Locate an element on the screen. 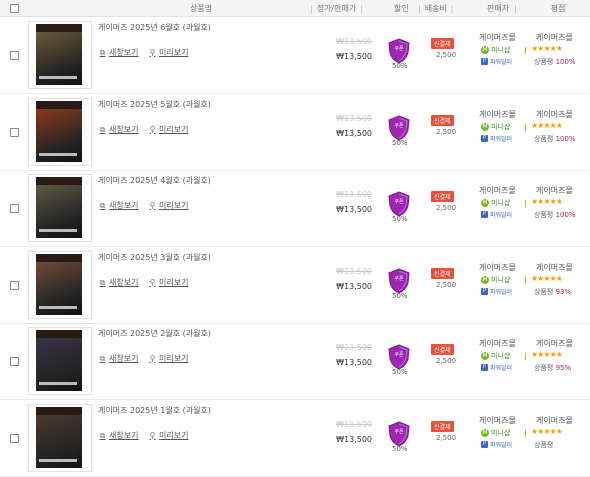 The image size is (590, 477). header-discount: 할인 is located at coordinates (401, 8).